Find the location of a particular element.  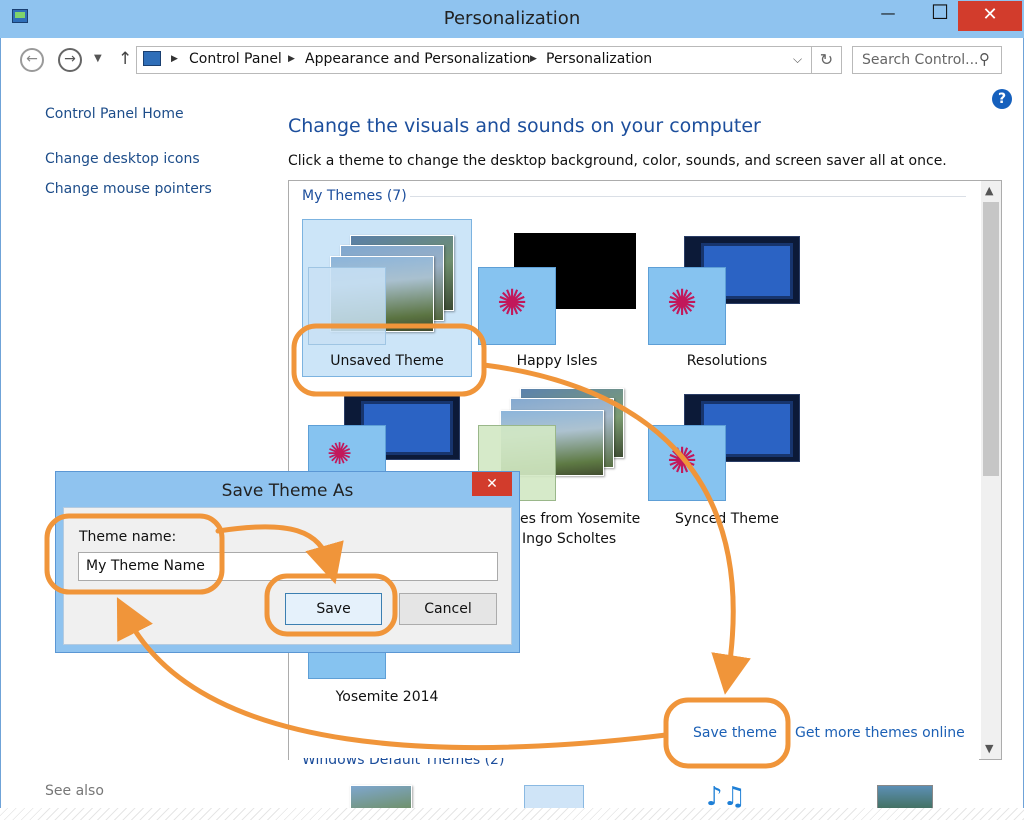

theme-label: Happy Isles is located at coordinates (557, 361).